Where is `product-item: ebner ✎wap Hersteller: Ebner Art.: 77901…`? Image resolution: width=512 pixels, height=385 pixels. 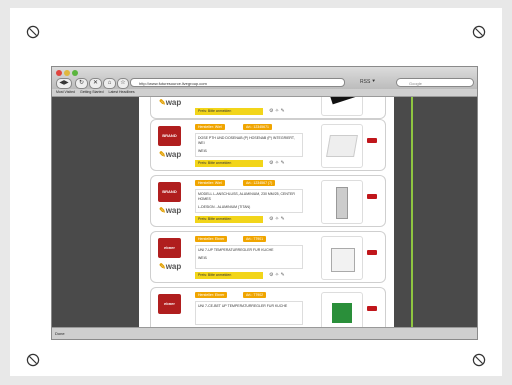 product-item: ebner ✎wap Hersteller: Ebner Art.: 77901… is located at coordinates (268, 257).